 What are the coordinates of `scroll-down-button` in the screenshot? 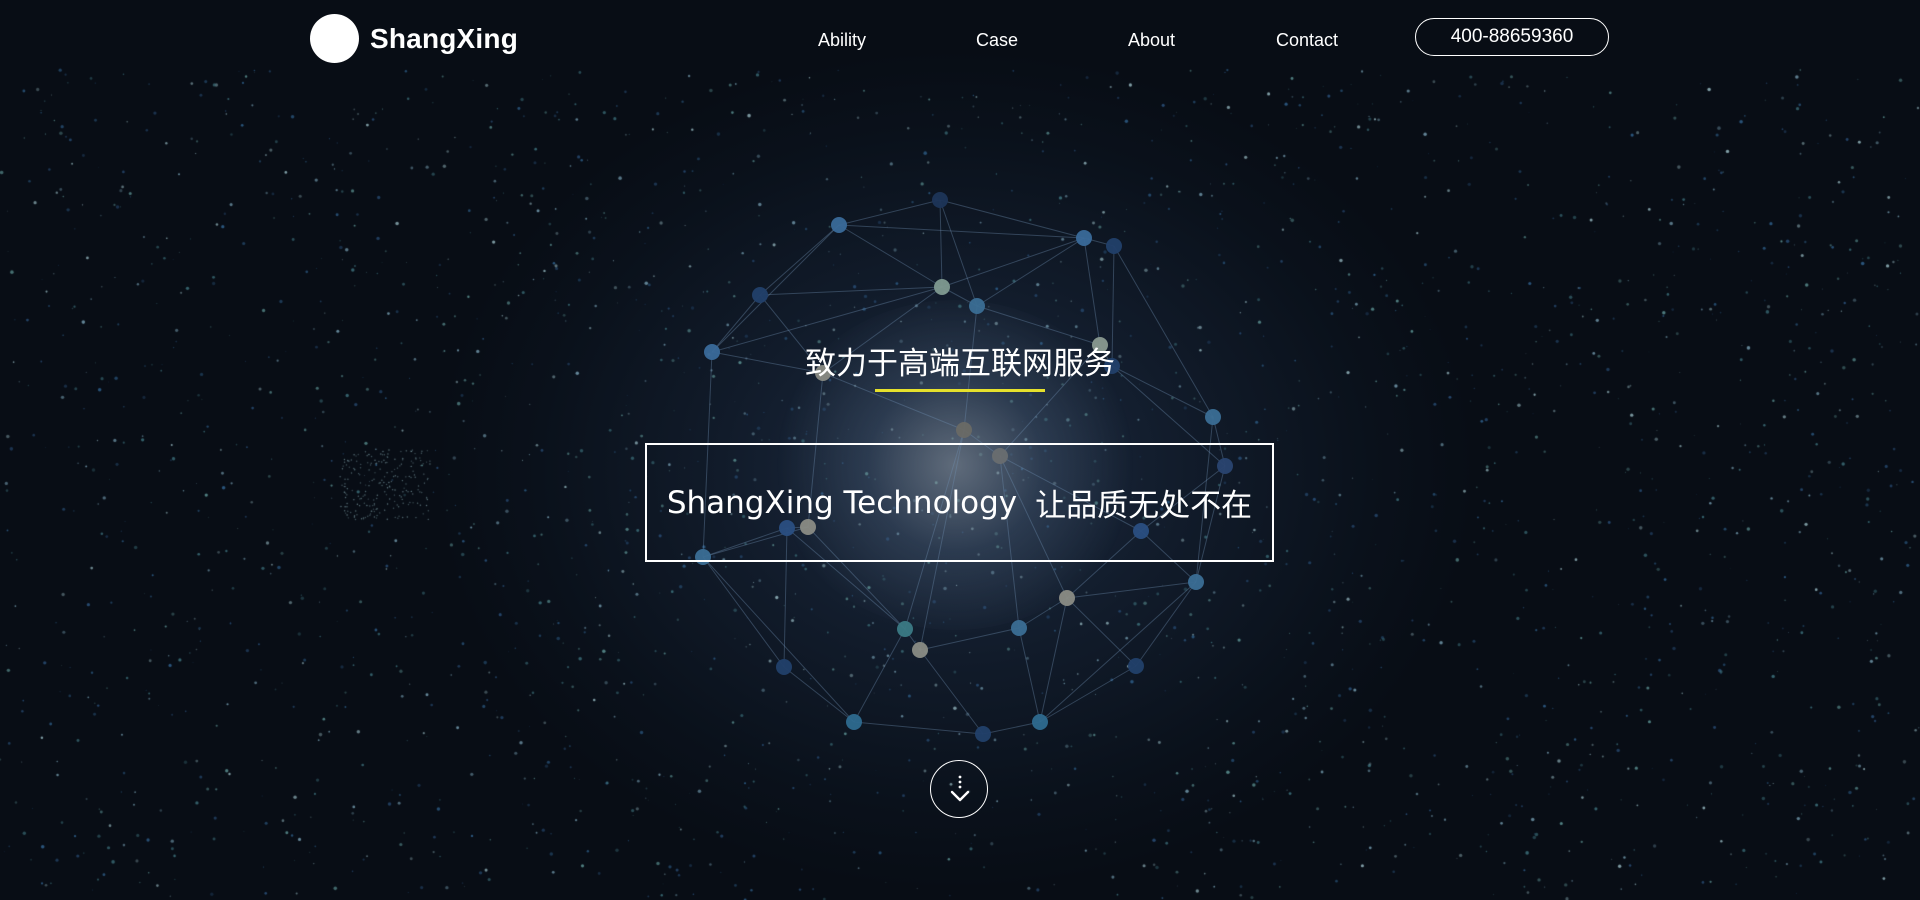 It's located at (959, 789).